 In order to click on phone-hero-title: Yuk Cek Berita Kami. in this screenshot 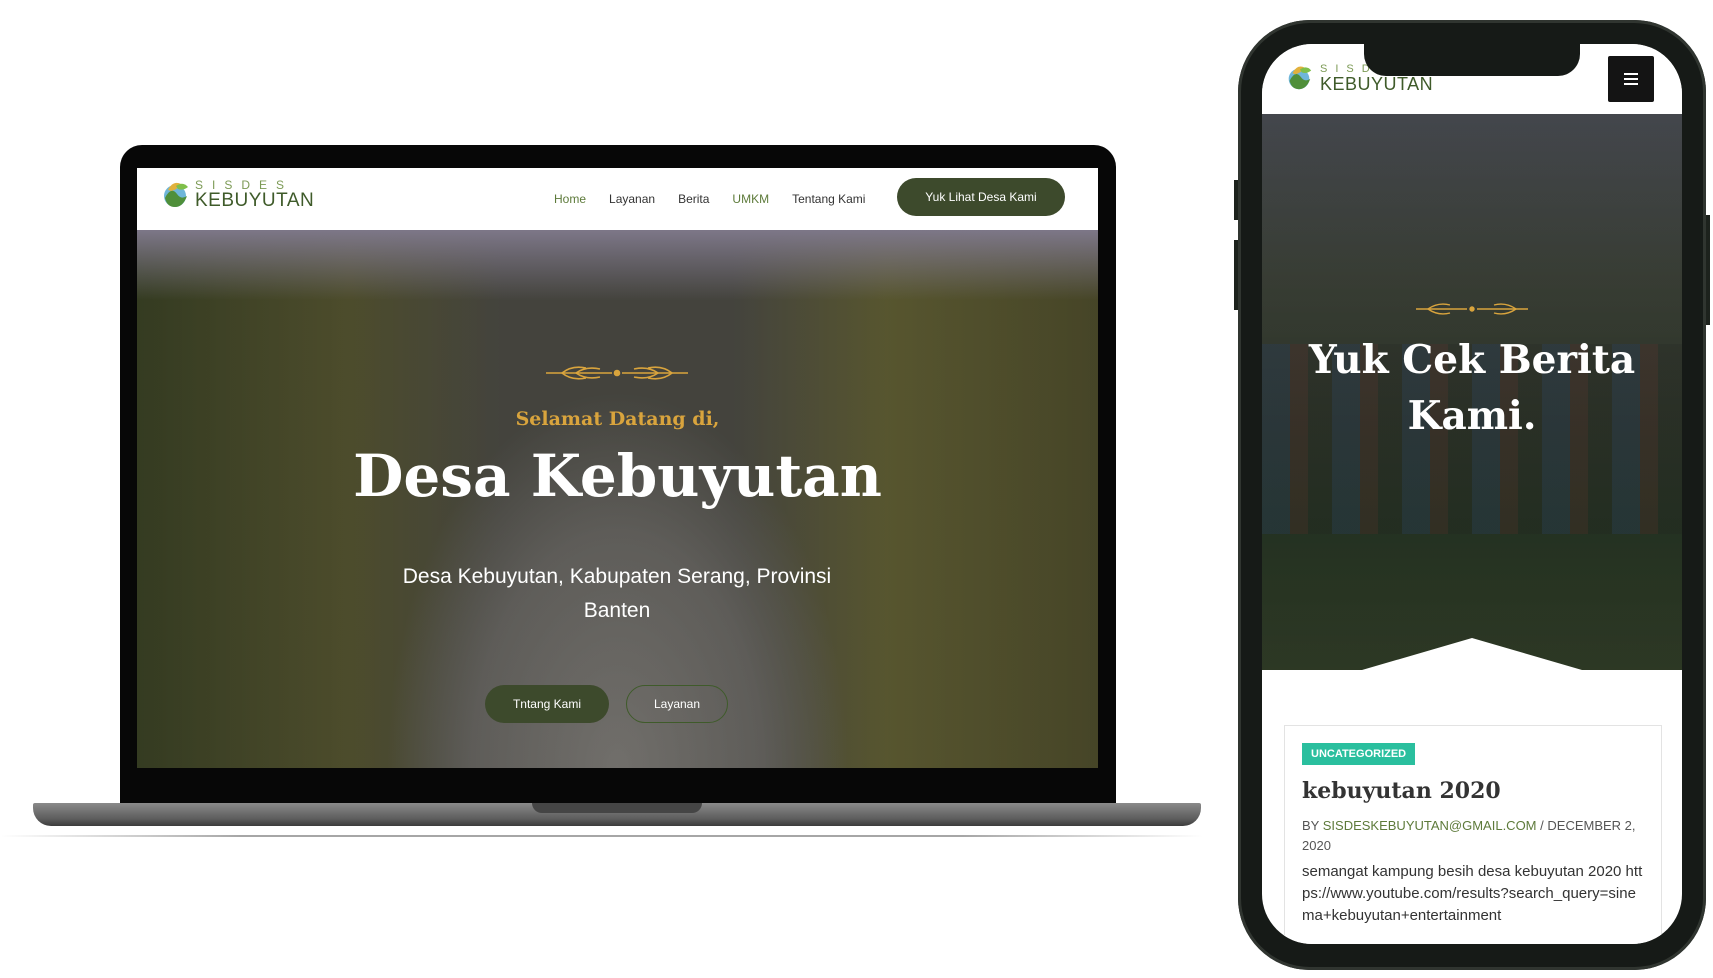, I will do `click(1472, 388)`.